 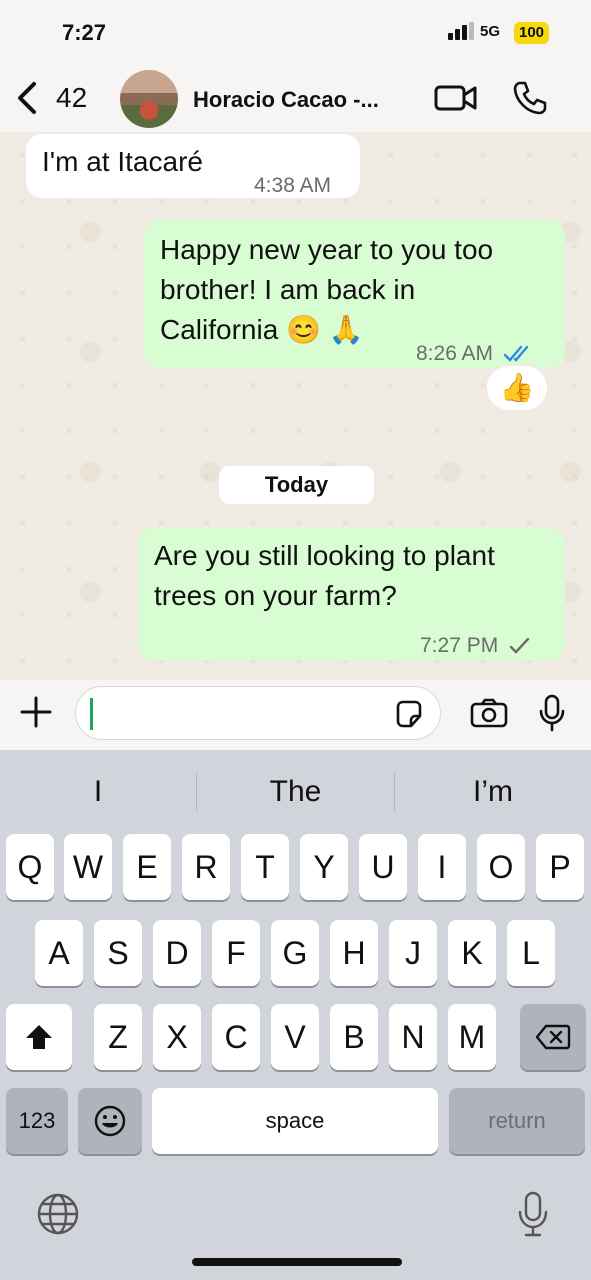 What do you see at coordinates (489, 713) in the screenshot?
I see `camera-icon` at bounding box center [489, 713].